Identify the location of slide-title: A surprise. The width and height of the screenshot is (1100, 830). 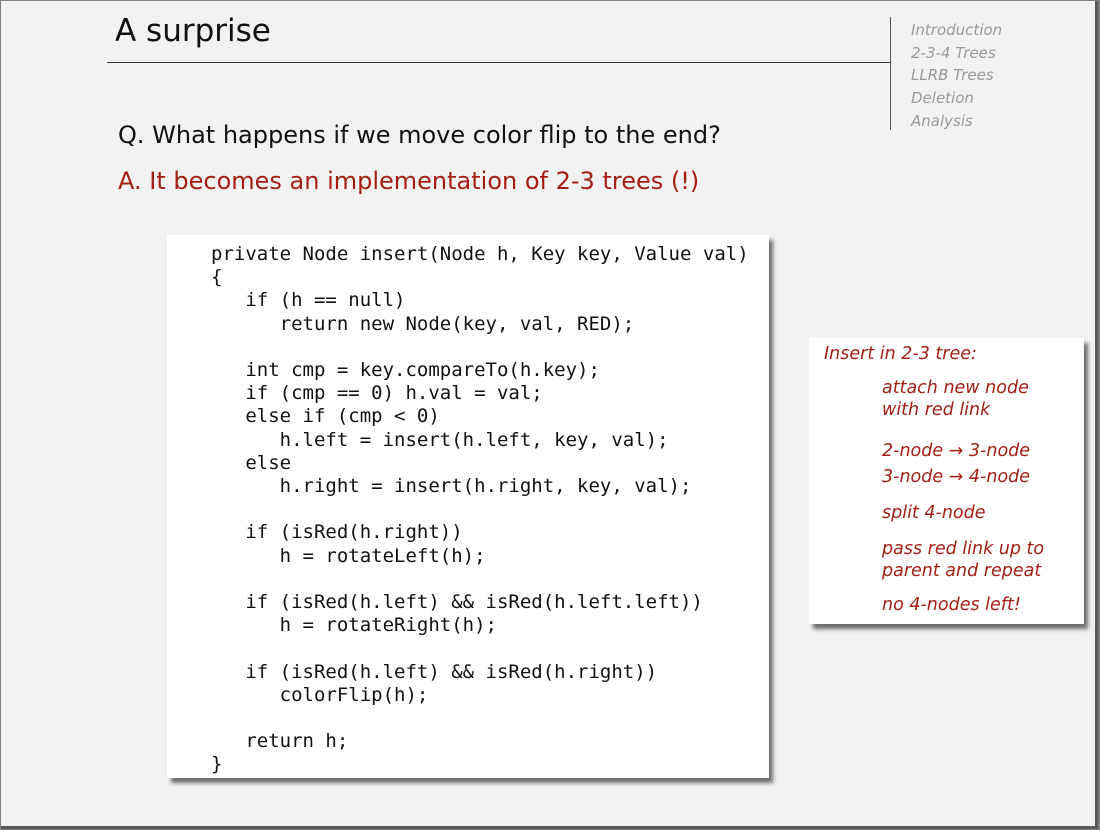
(193, 31).